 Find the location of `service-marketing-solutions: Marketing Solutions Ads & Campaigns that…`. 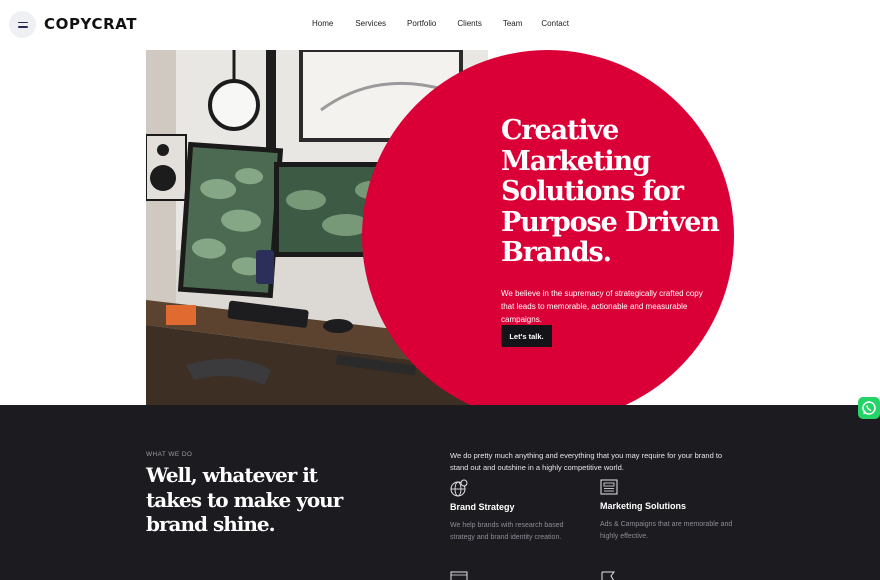

service-marketing-solutions: Marketing Solutions Ads & Campaigns that… is located at coordinates (670, 510).